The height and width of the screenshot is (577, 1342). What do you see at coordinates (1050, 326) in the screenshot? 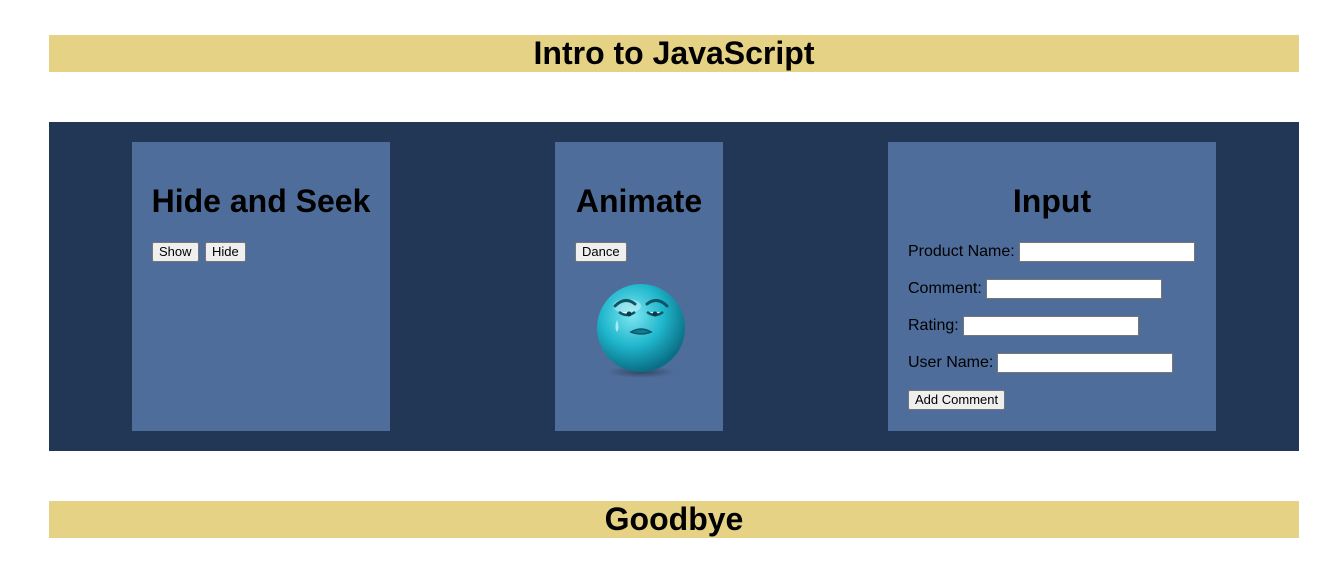
I see `rating-field` at bounding box center [1050, 326].